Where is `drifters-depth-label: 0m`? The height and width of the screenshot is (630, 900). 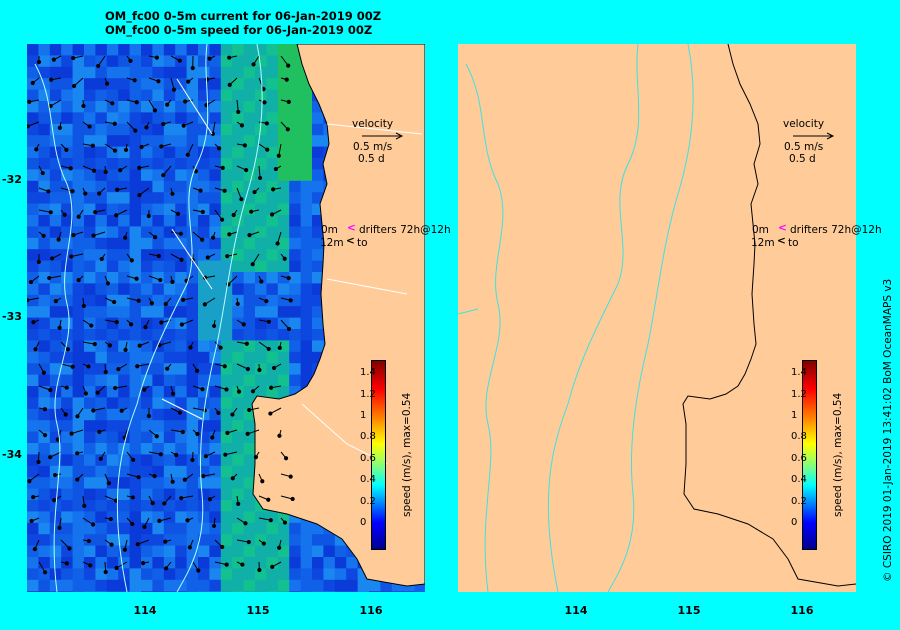 drifters-depth-label: 0m is located at coordinates (760, 230).